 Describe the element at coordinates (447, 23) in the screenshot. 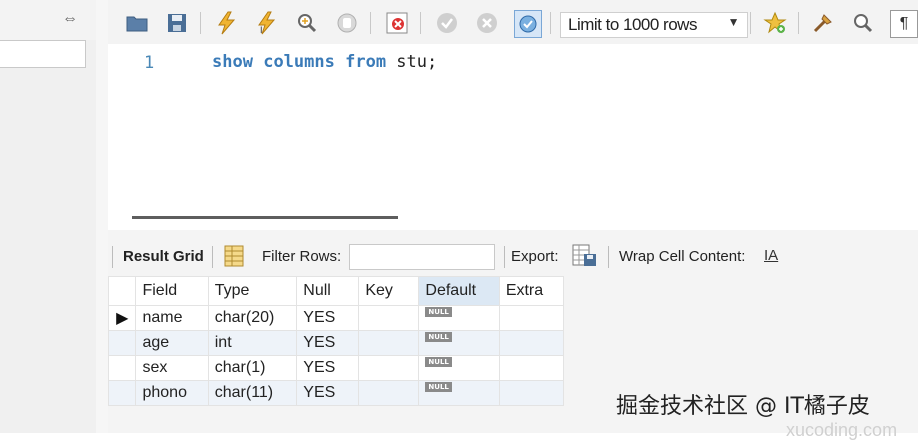

I see `commit-icon` at that location.